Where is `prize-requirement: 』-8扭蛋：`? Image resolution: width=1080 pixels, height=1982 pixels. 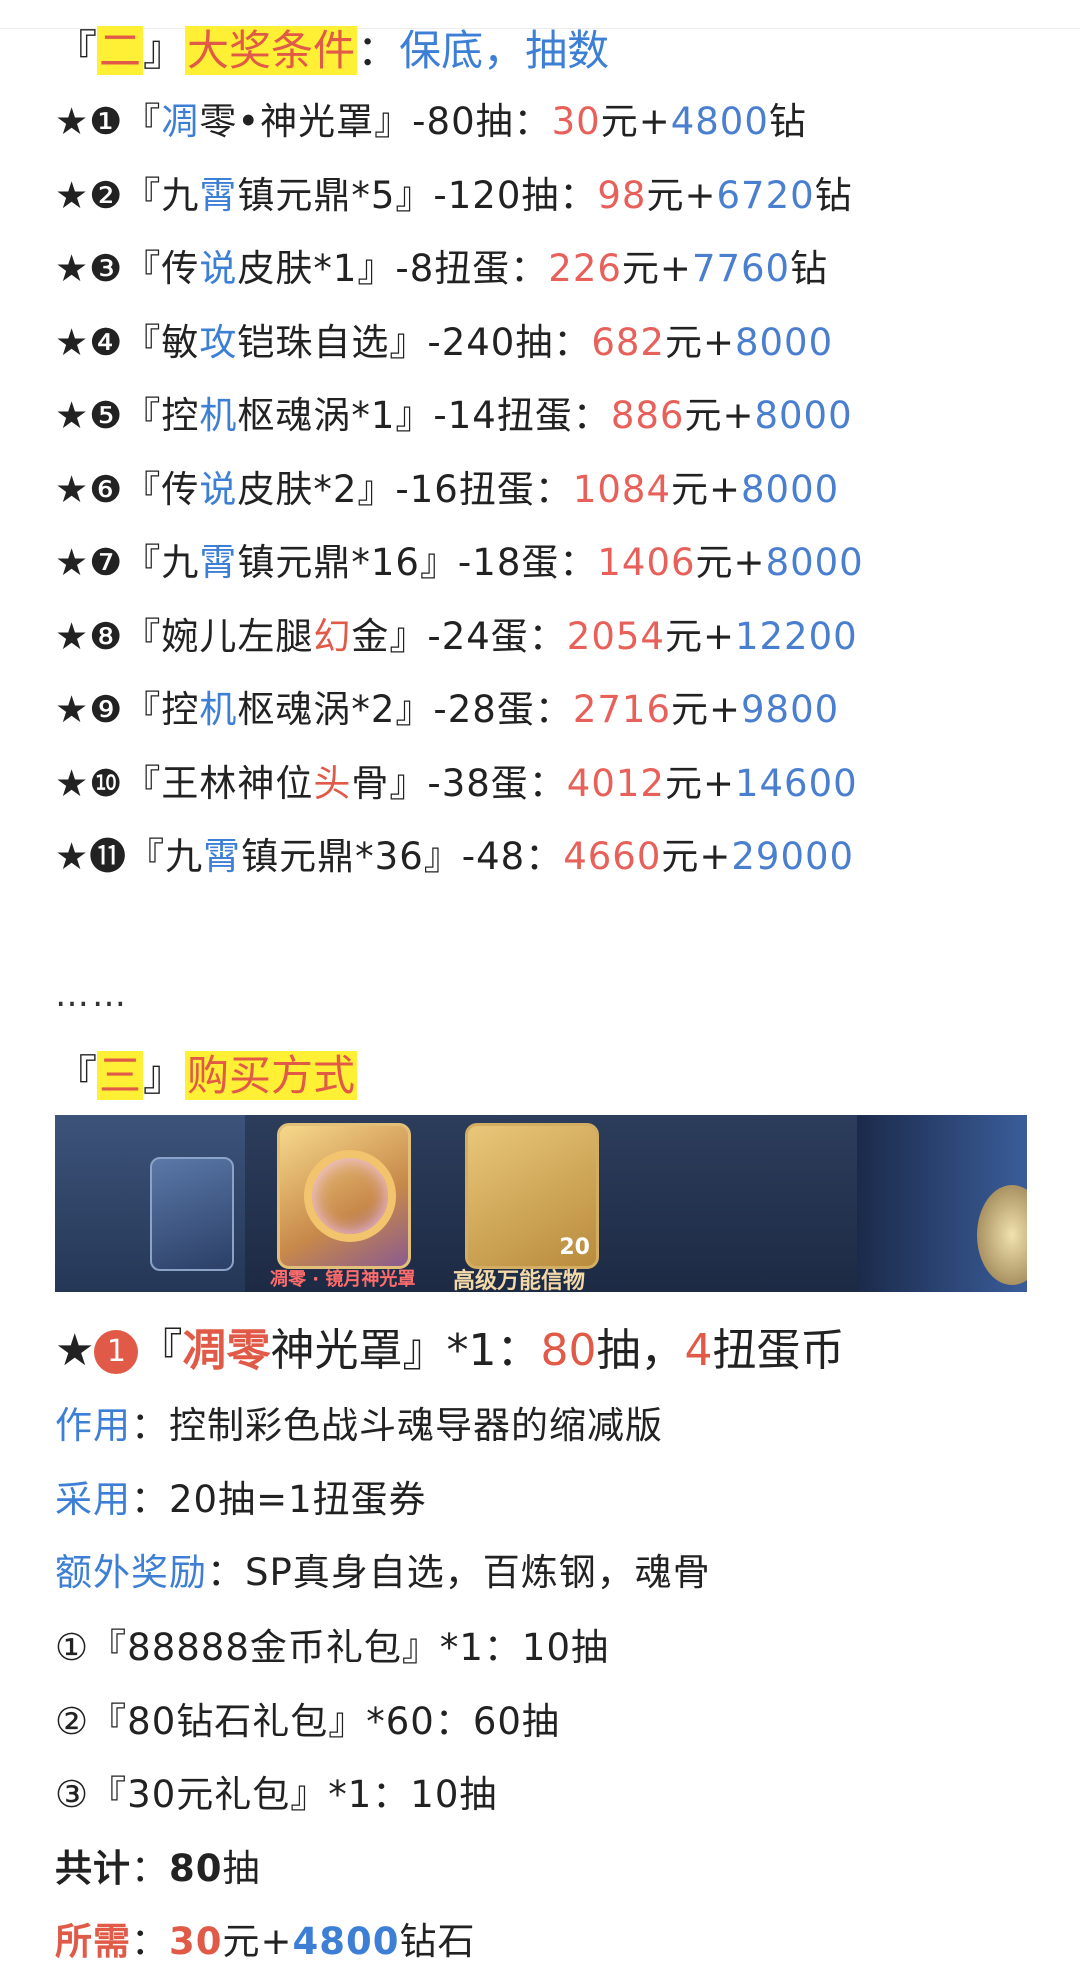
prize-requirement: 』-8扭蛋： is located at coordinates (453, 268).